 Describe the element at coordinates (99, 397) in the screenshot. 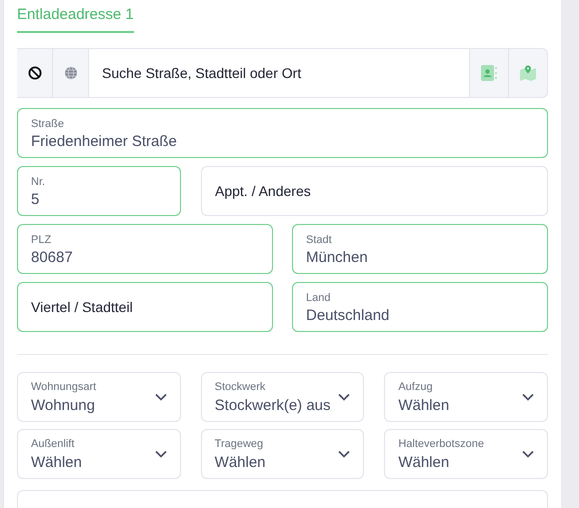

I see `dropdown: Wohnungsart Wohnung` at that location.